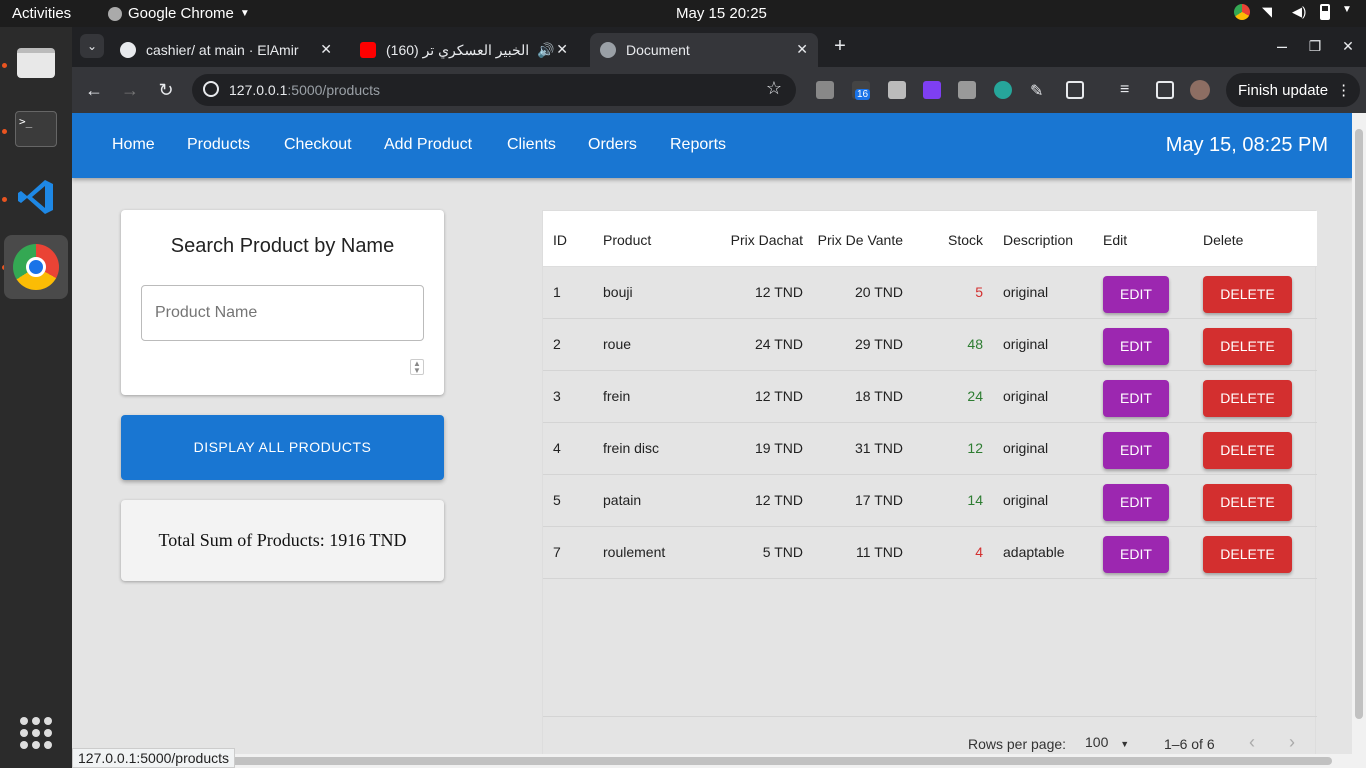  Describe the element at coordinates (853, 240) in the screenshot. I see `header-prix-de-vante: Prix De Vante` at that location.